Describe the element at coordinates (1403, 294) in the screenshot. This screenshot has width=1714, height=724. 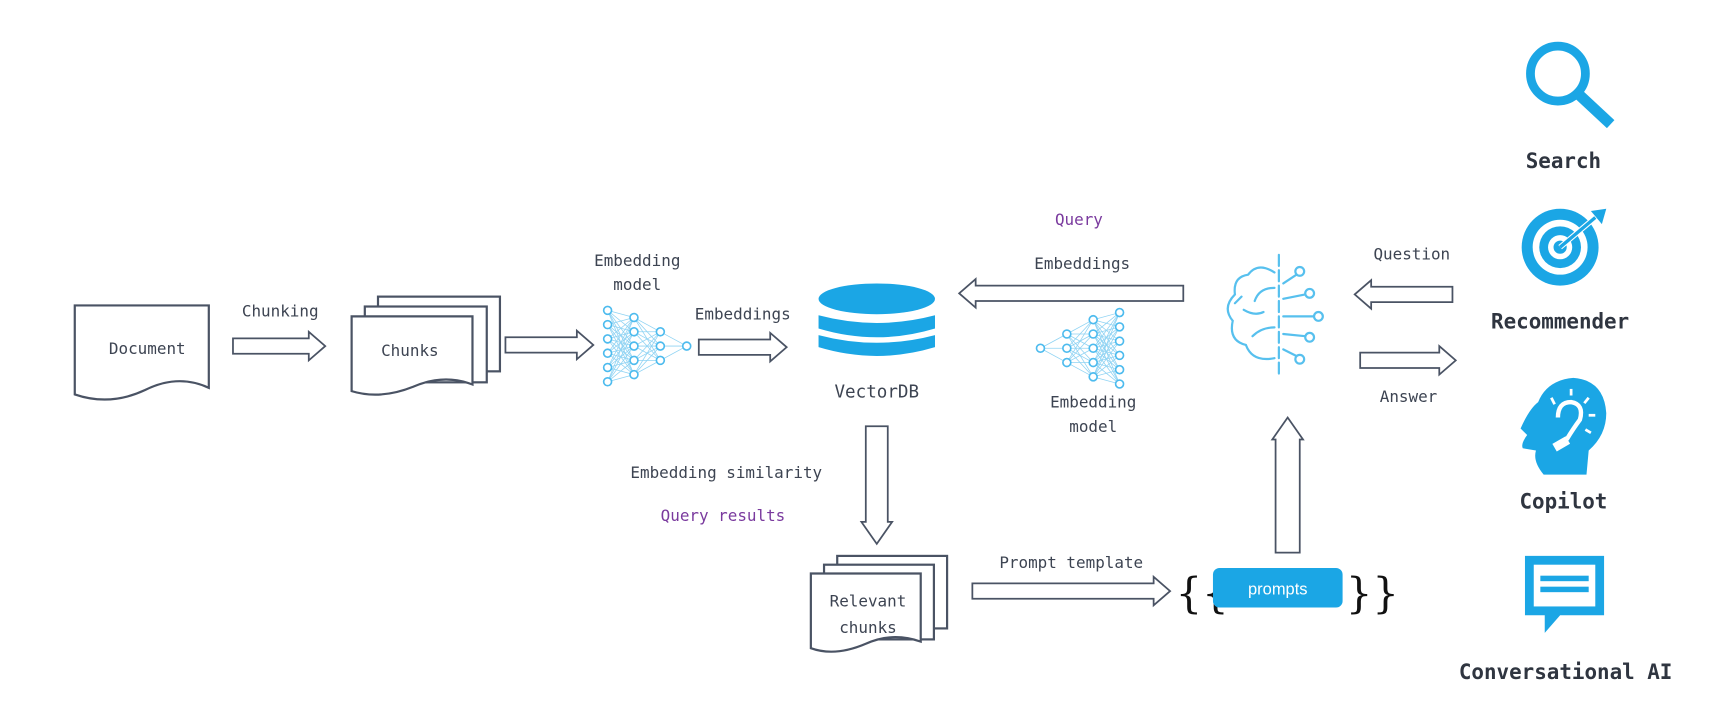
I see `question-arrow` at that location.